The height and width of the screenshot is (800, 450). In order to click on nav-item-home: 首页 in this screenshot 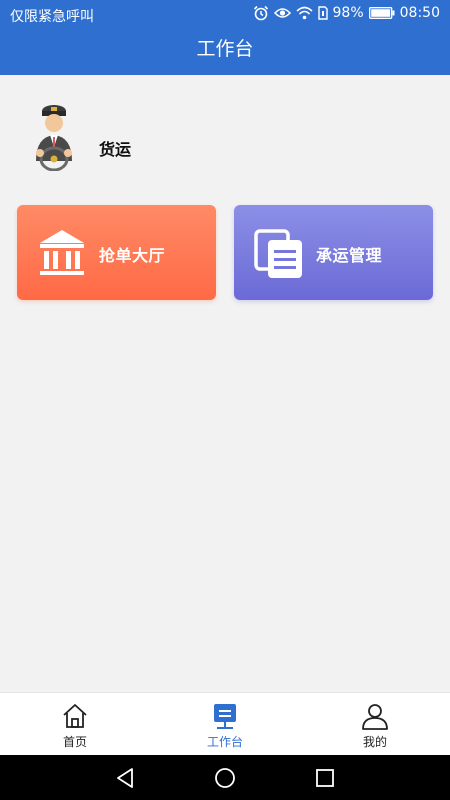, I will do `click(75, 724)`.